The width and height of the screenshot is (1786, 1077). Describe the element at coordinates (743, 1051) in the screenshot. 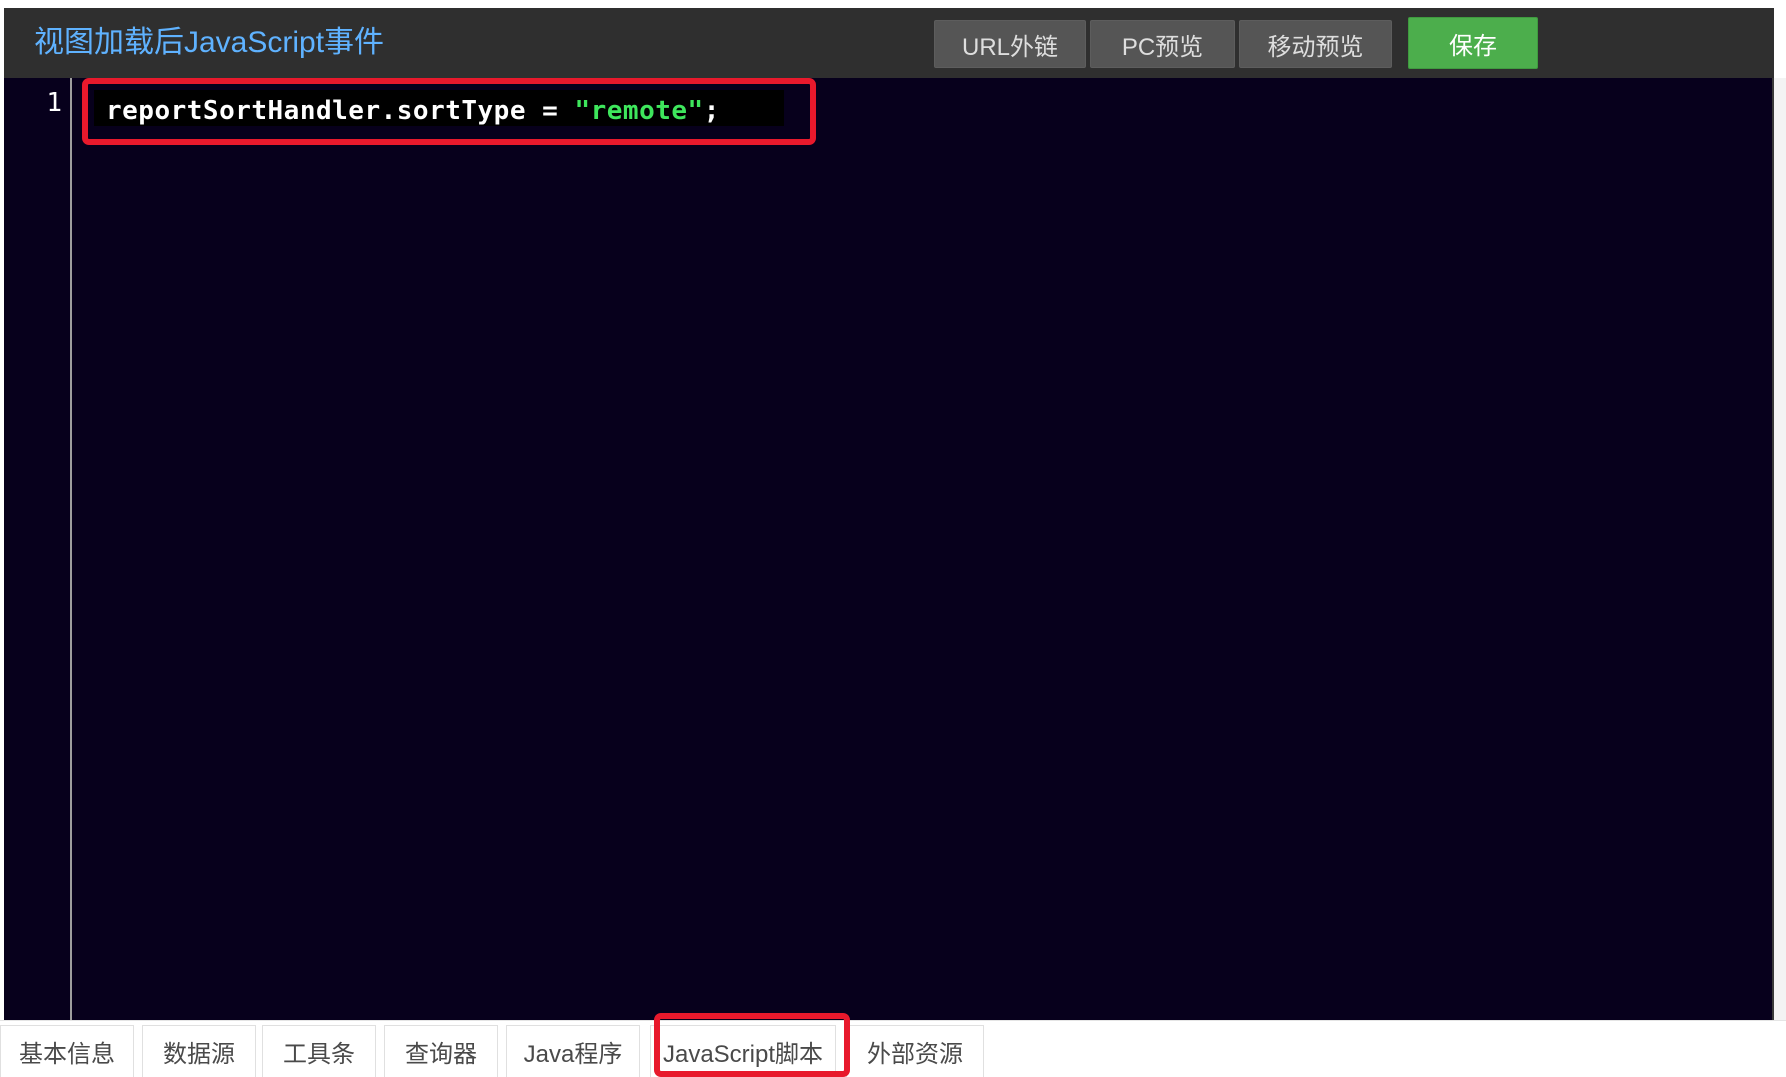

I see `tab-javascript: JavaScript脚本` at that location.